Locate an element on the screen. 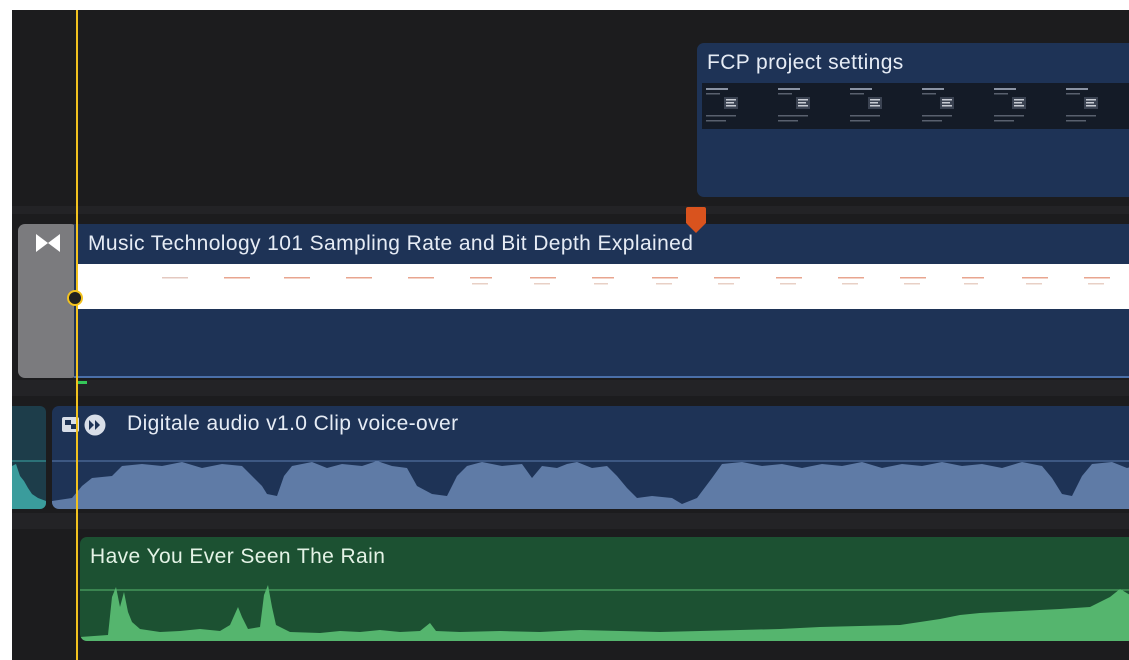 Image resolution: width=1129 pixels, height=660 pixels. bowtie-transition-icon is located at coordinates (48, 243).